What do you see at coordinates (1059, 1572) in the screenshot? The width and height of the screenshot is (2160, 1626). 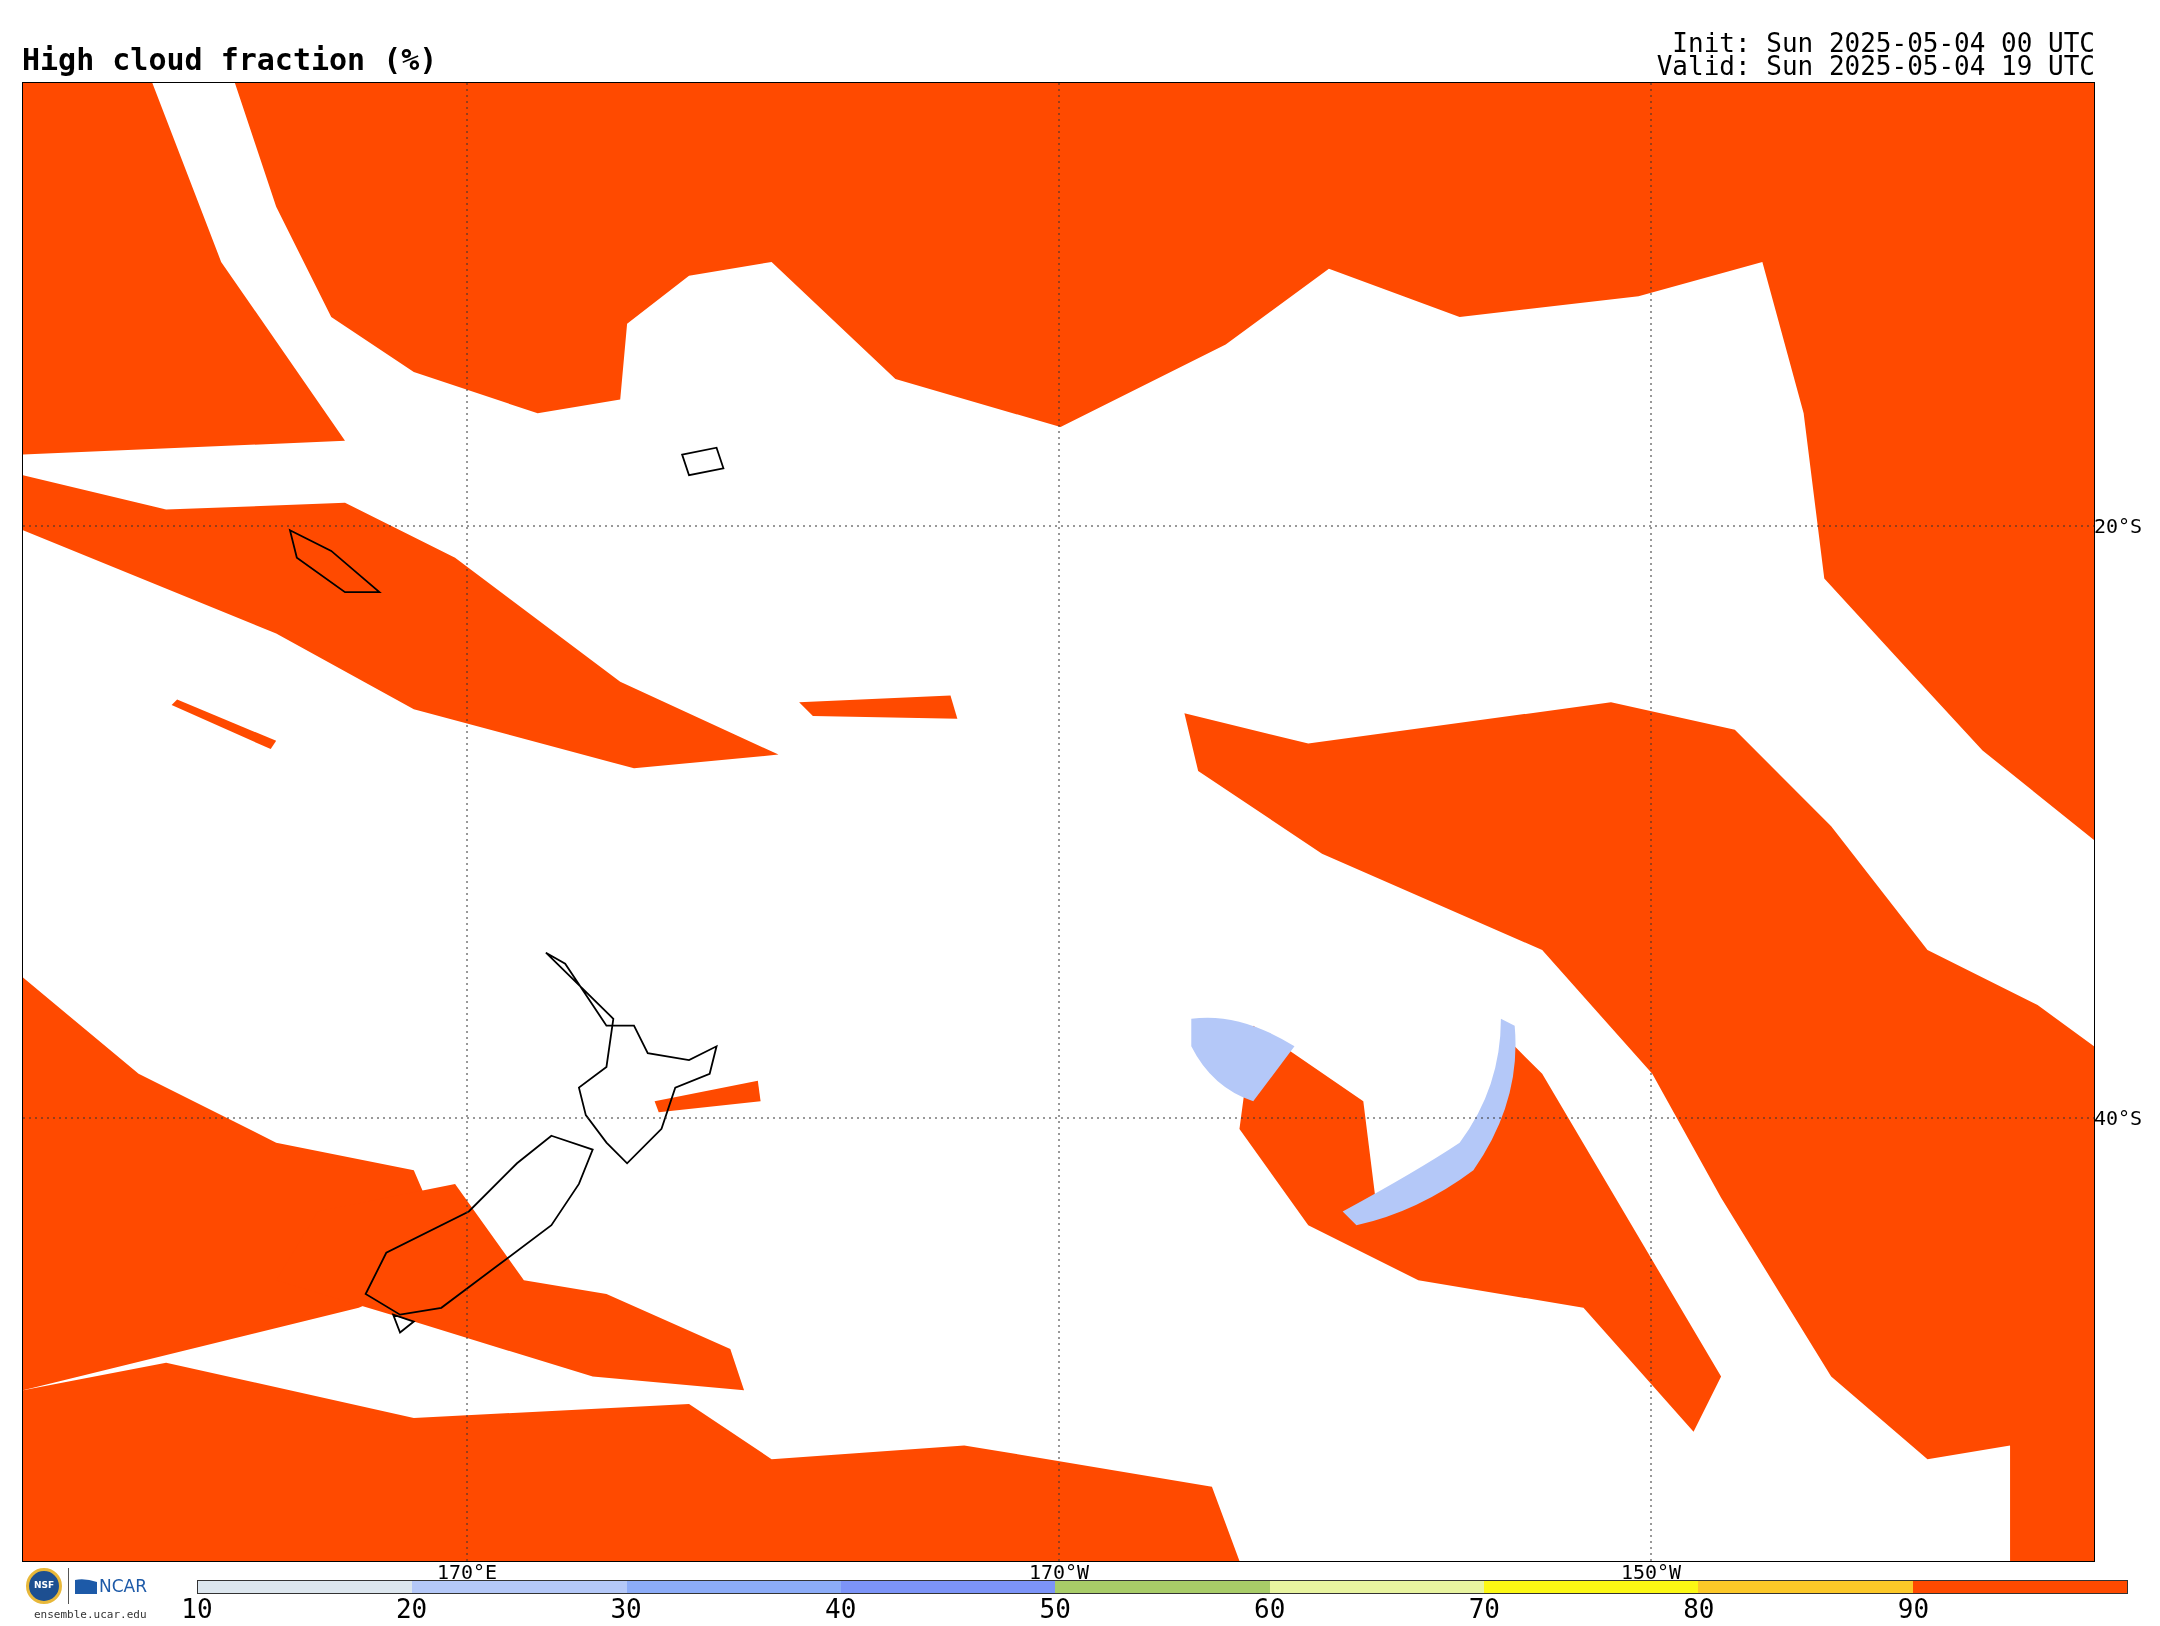 I see `longitude-label: 170°W` at bounding box center [1059, 1572].